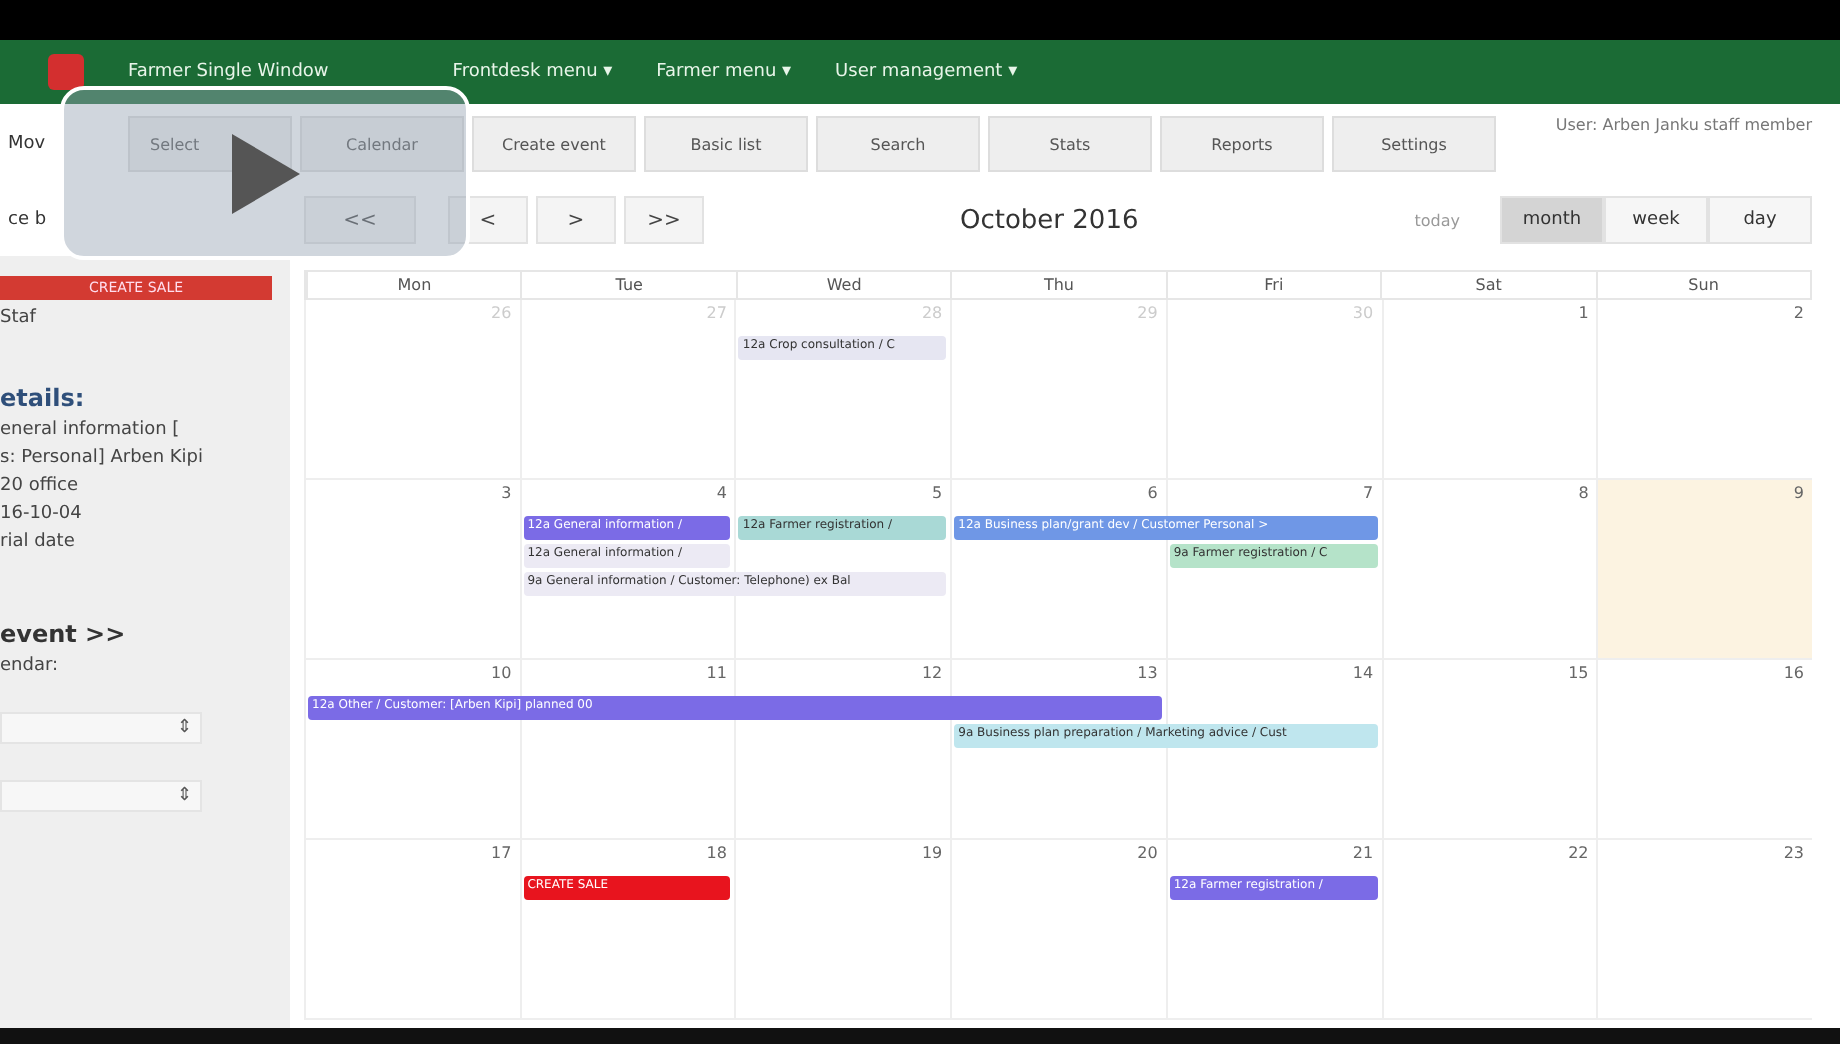  What do you see at coordinates (1656, 220) in the screenshot?
I see `view-tab: week` at bounding box center [1656, 220].